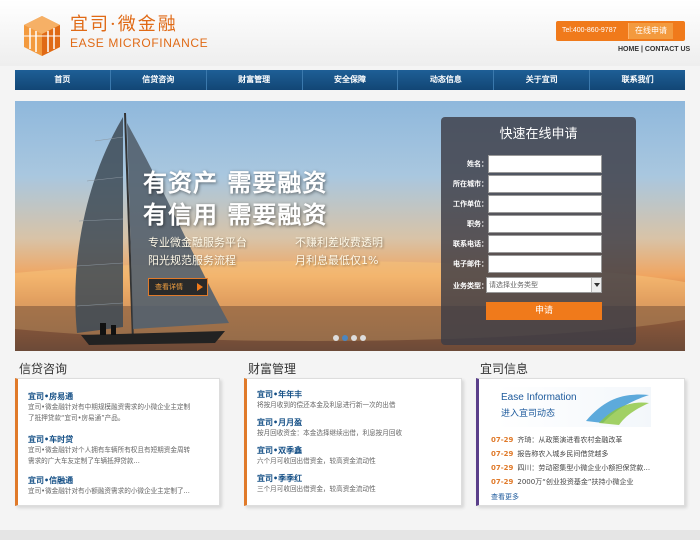 This screenshot has height=540, width=700. Describe the element at coordinates (617, 409) in the screenshot. I see `swoosh-icon` at that location.